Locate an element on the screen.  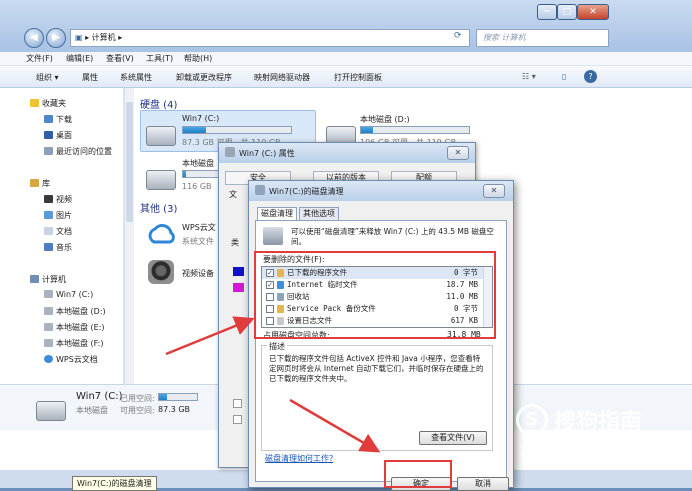
watermark-url: zhinan.sogou.com is located at coordinates (579, 451).